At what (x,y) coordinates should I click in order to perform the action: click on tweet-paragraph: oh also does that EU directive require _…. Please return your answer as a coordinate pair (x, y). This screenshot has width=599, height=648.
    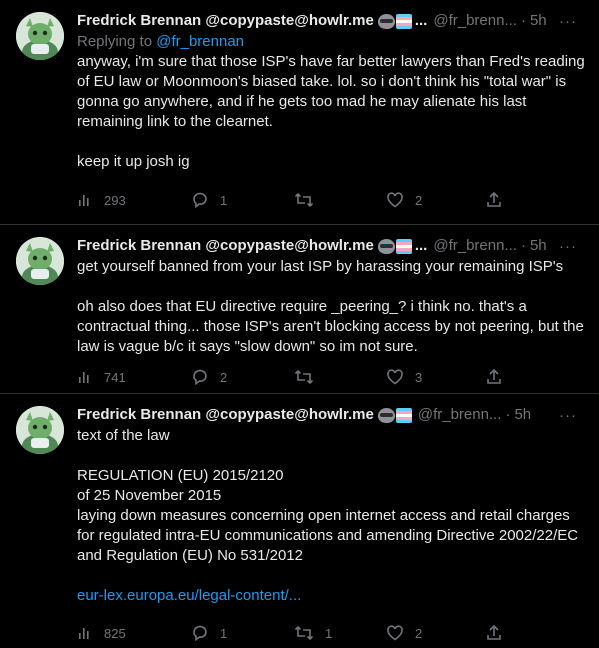
    Looking at the image, I should click on (330, 326).